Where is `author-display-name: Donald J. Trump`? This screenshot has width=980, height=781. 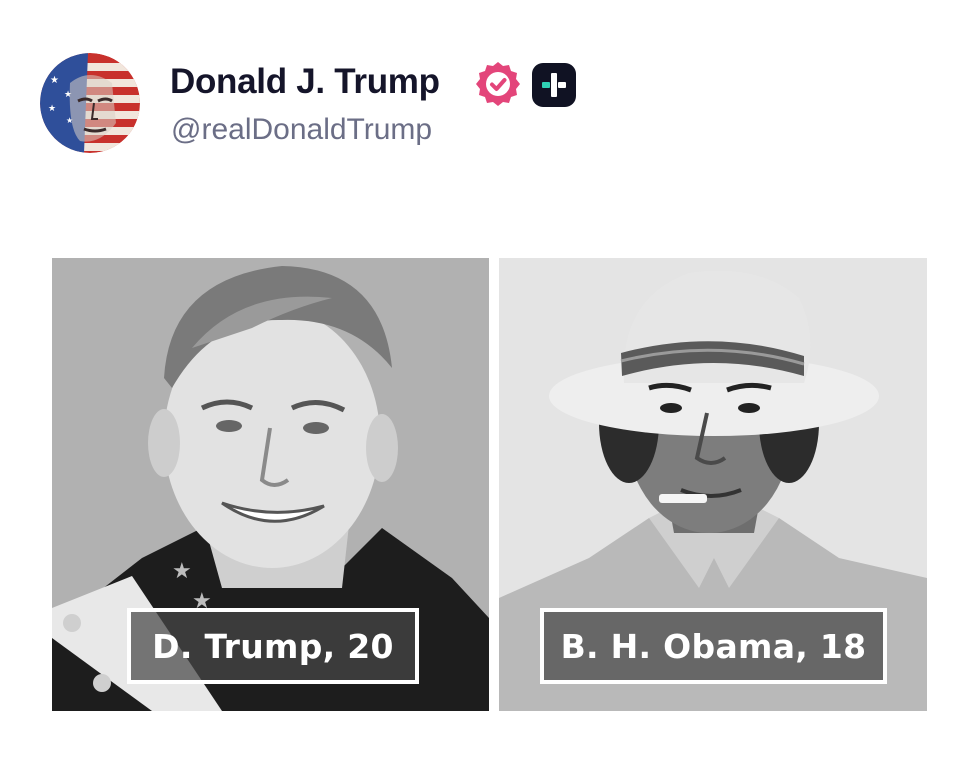
author-display-name: Donald J. Trump is located at coordinates (305, 82).